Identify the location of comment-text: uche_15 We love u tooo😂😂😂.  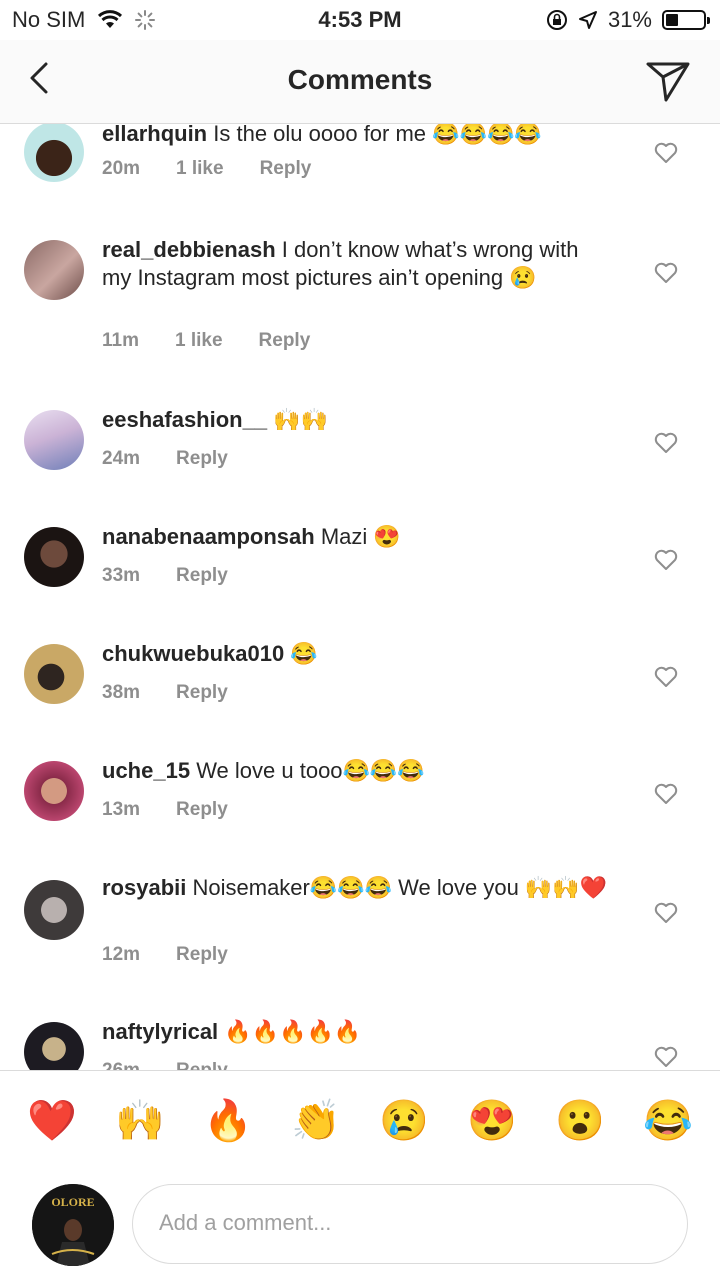
(357, 771).